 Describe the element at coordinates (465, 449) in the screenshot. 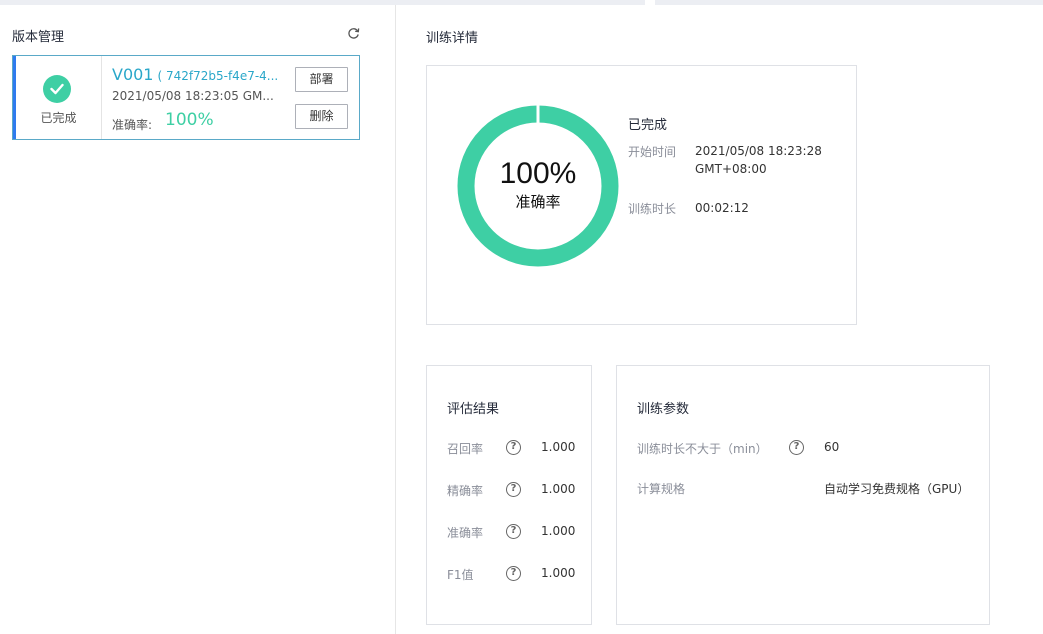

I see `metric-label: 召回率` at that location.